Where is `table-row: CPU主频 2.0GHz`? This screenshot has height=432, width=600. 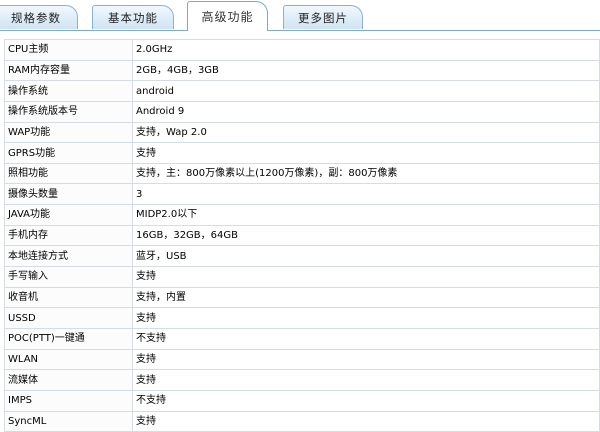
table-row: CPU主频 2.0GHz is located at coordinates (302, 50).